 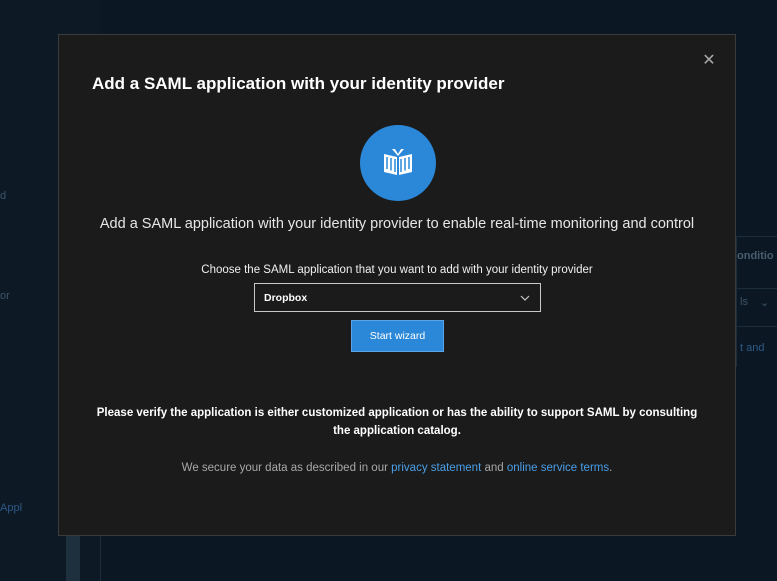 I want to click on saml-app-dropdown: Dropbox, so click(x=397, y=297).